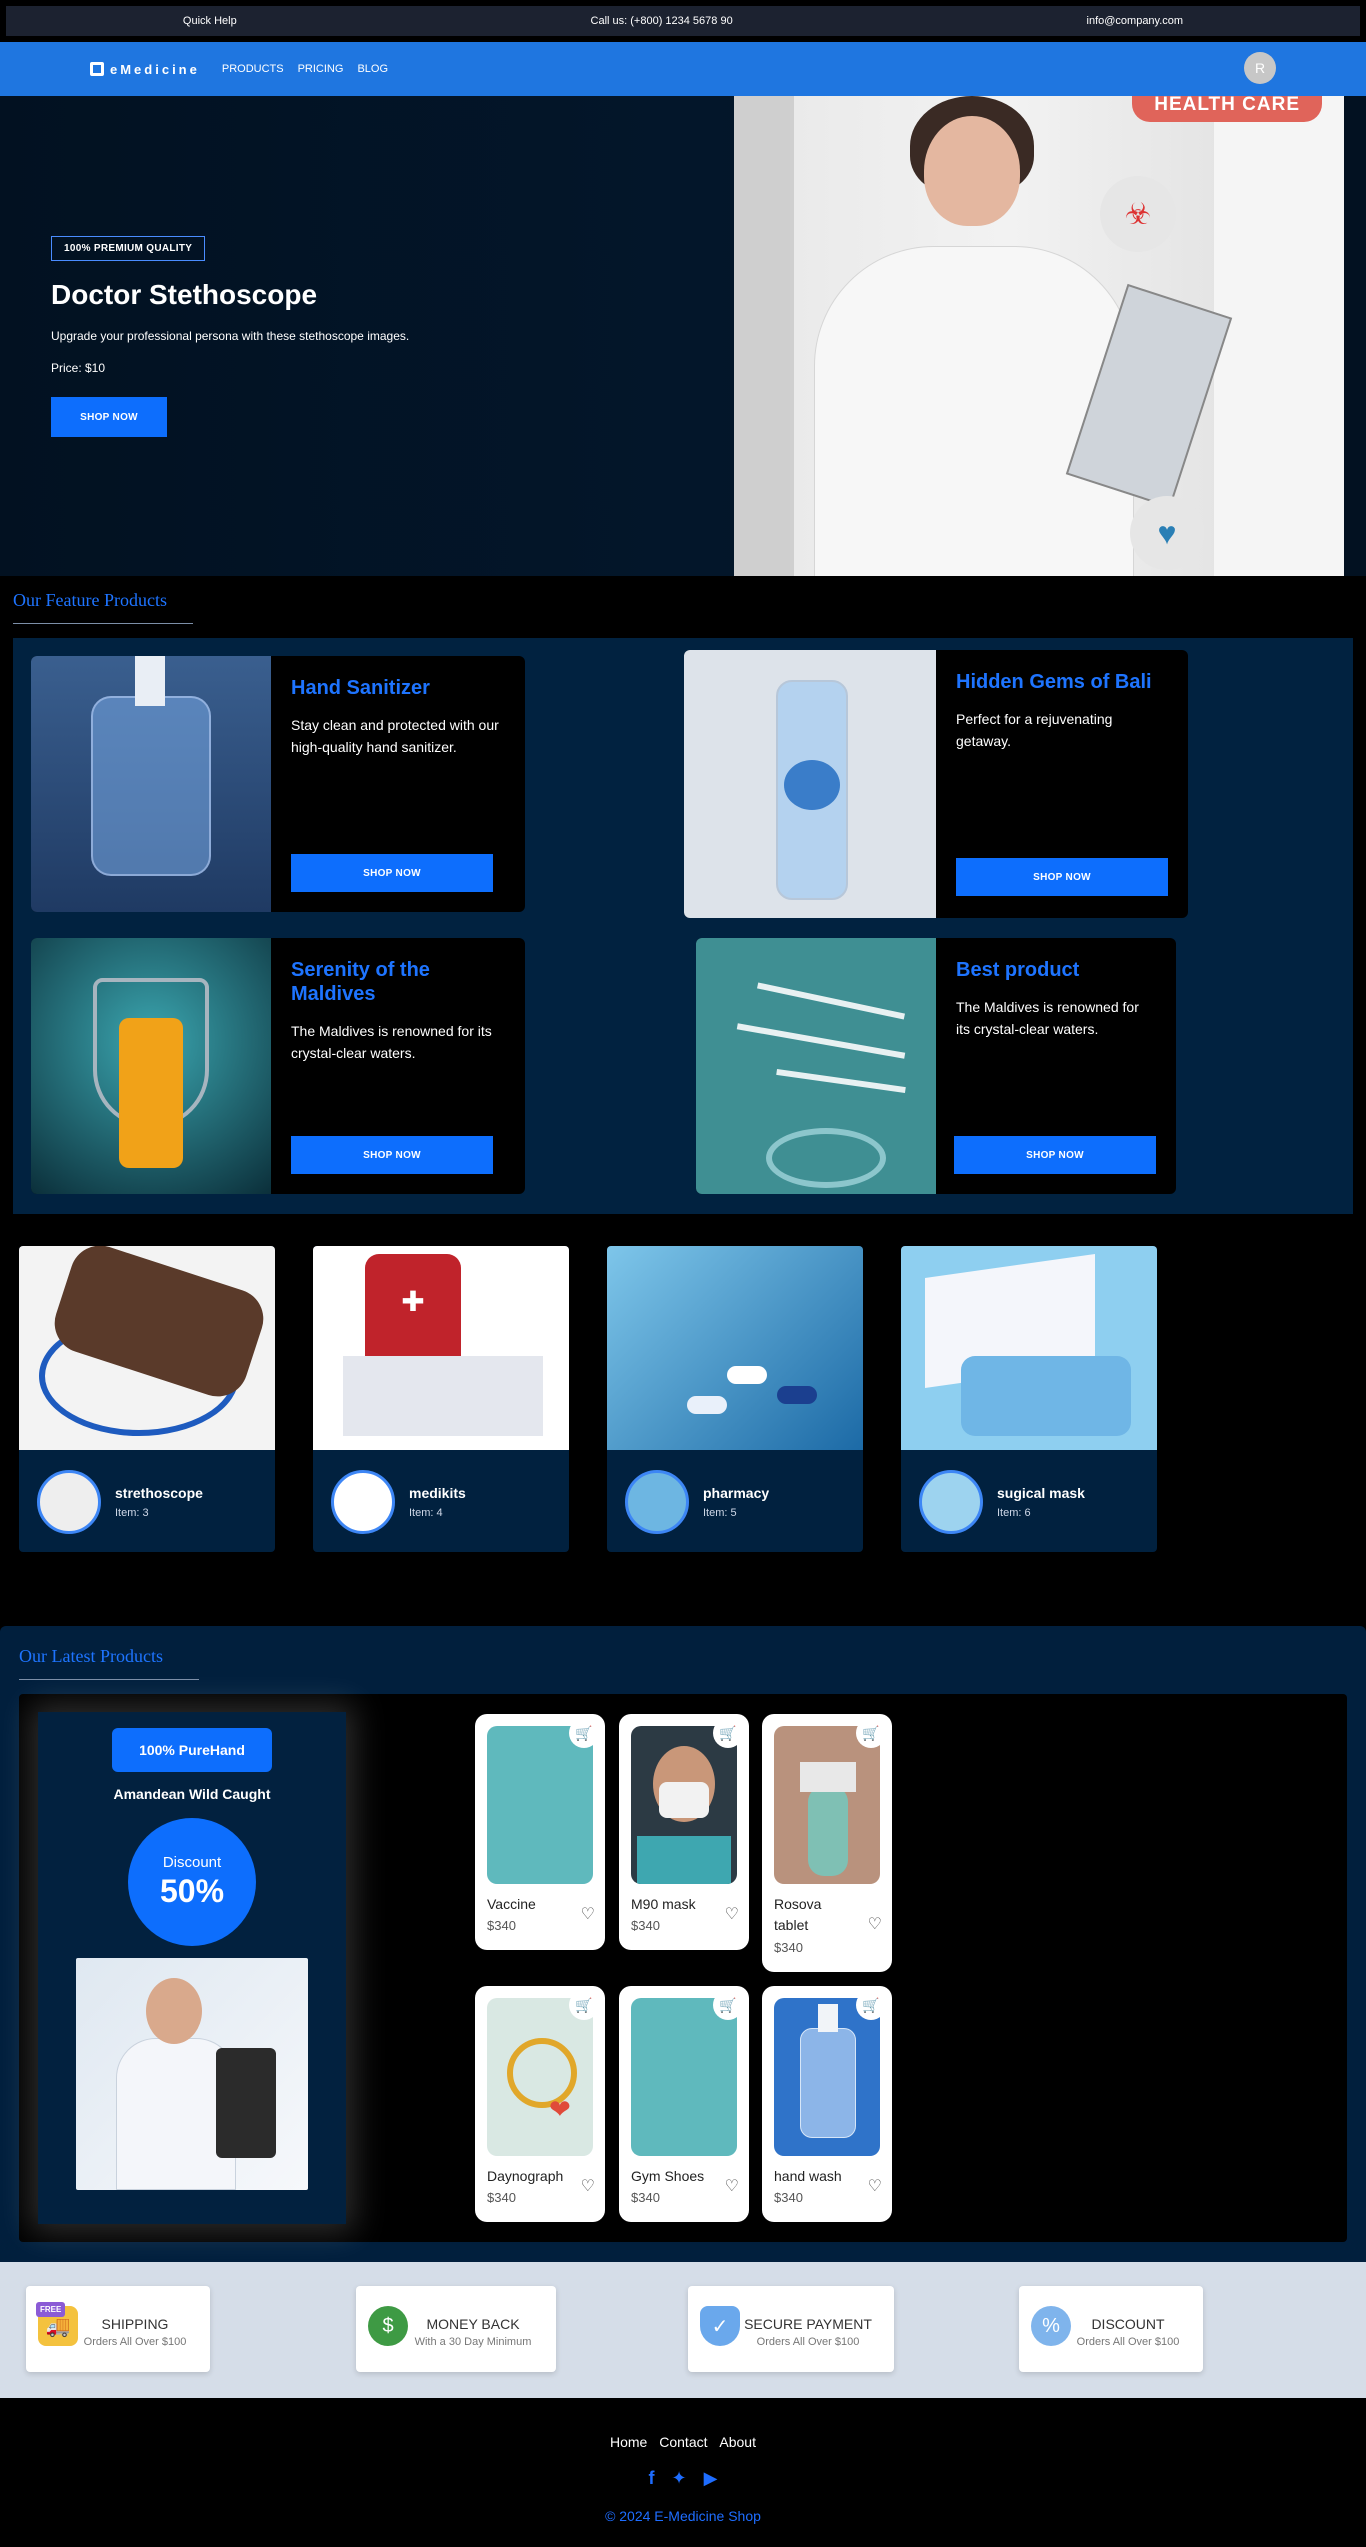  What do you see at coordinates (363, 1502) in the screenshot?
I see `category-thumb` at bounding box center [363, 1502].